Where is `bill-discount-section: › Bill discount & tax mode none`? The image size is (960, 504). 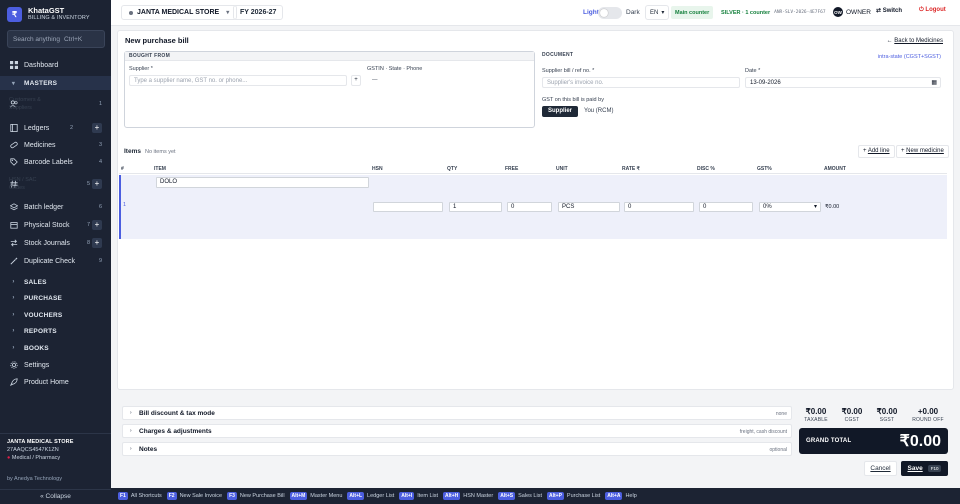 bill-discount-section: › Bill discount & tax mode none is located at coordinates (457, 413).